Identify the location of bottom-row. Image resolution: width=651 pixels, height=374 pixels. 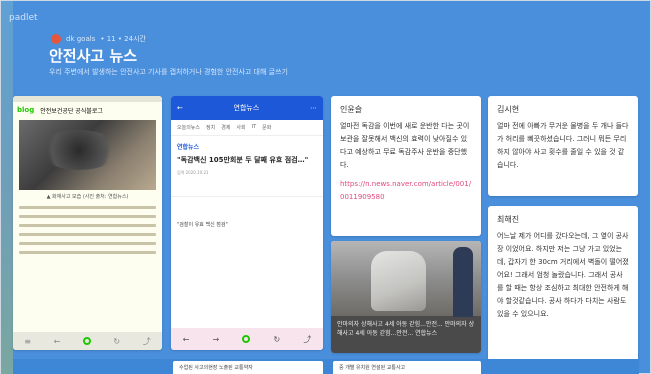
(326, 366).